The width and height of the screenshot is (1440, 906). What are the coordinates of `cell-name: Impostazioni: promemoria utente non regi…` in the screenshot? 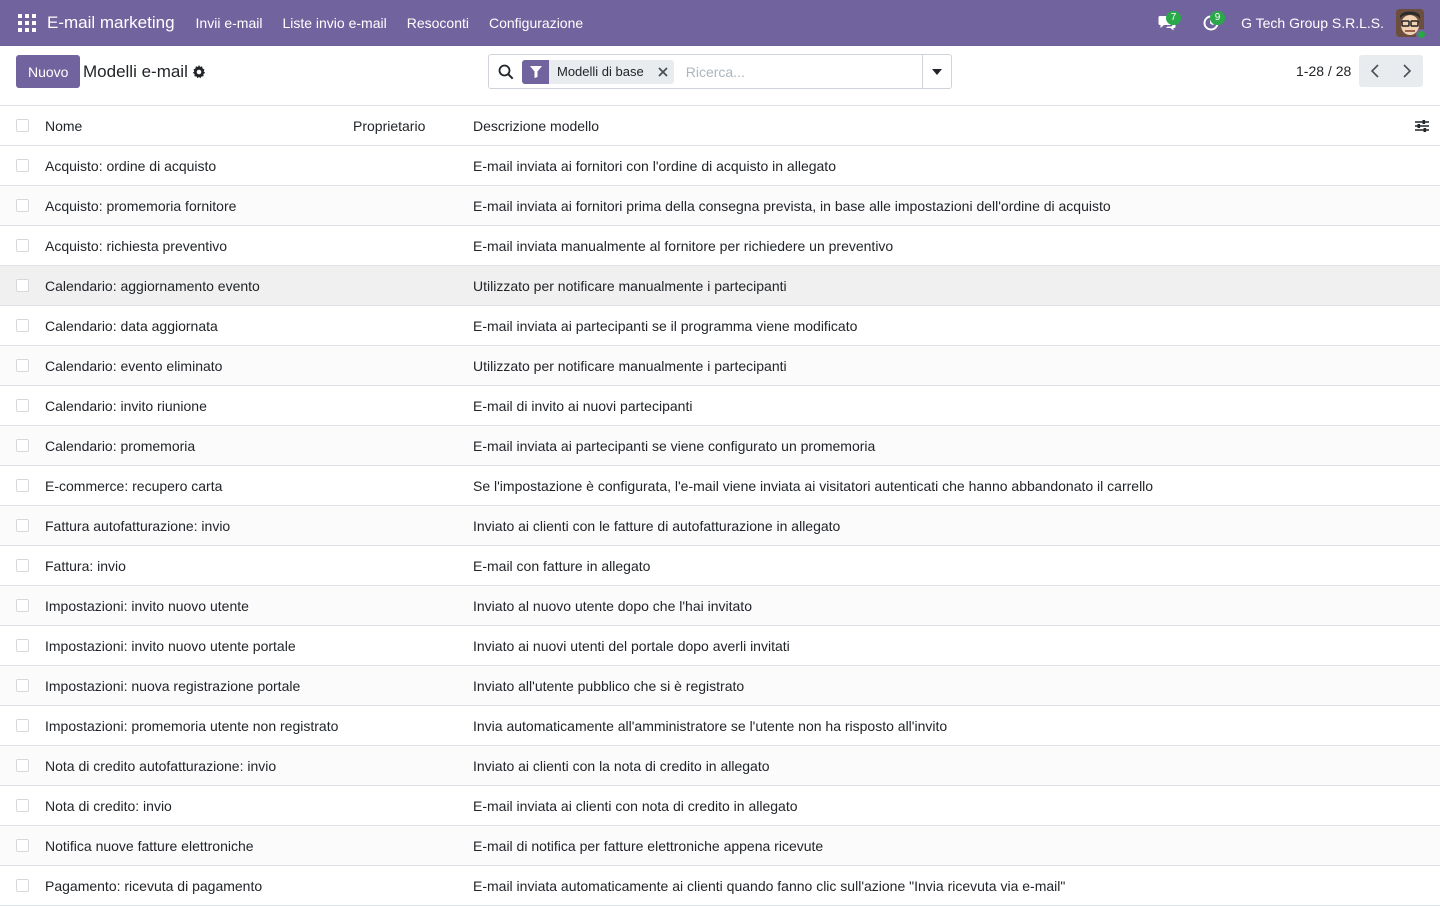 It's located at (192, 725).